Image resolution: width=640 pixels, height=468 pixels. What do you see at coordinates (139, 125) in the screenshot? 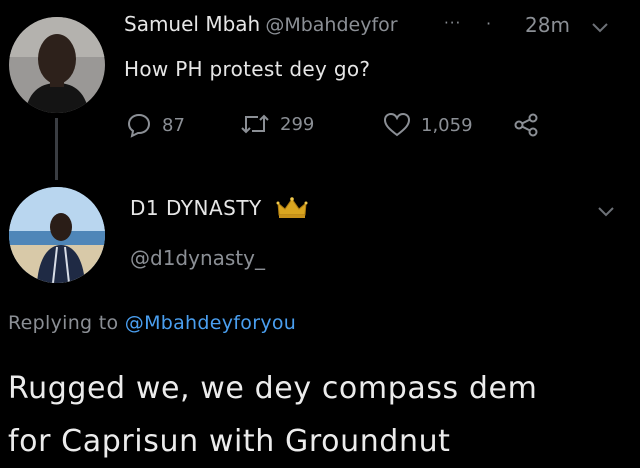
I see `reply-icon` at bounding box center [139, 125].